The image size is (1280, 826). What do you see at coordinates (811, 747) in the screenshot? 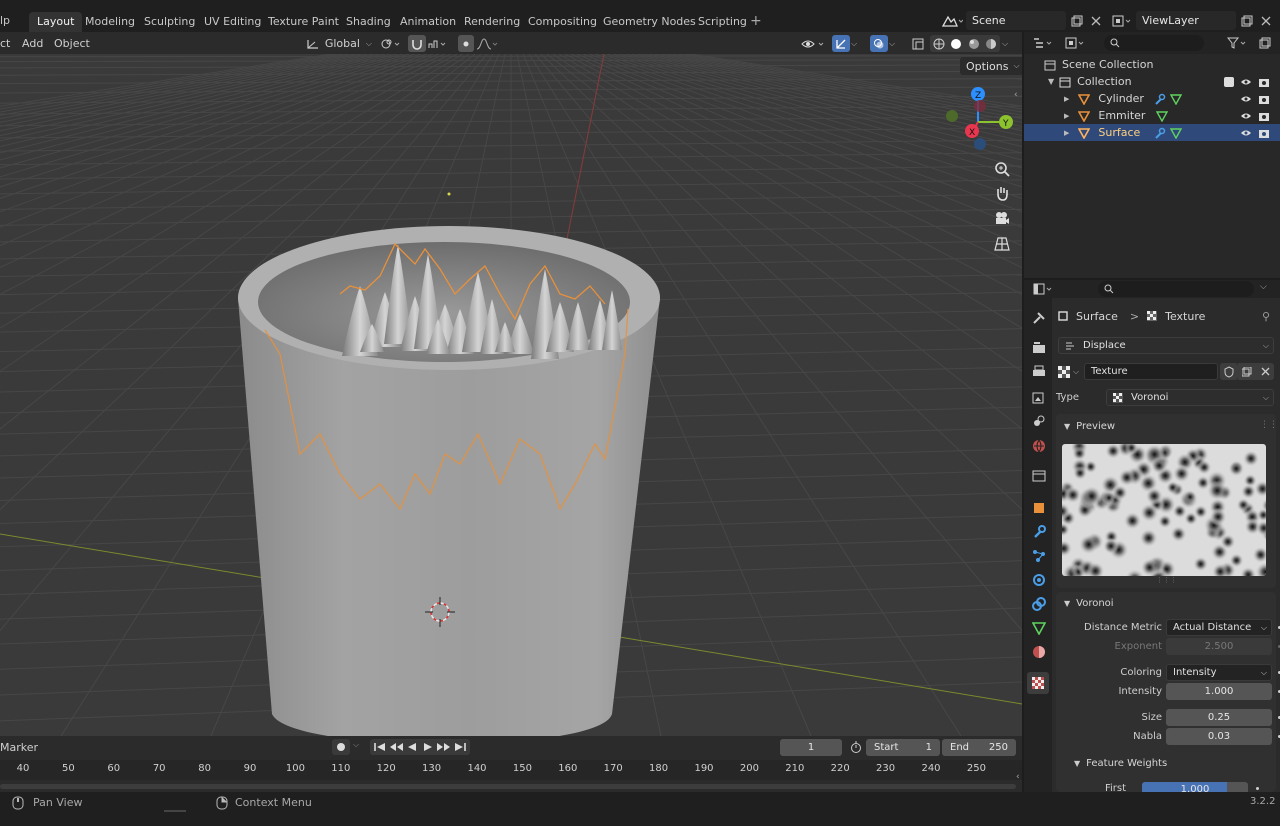
I see `current-frame-field: 1` at bounding box center [811, 747].